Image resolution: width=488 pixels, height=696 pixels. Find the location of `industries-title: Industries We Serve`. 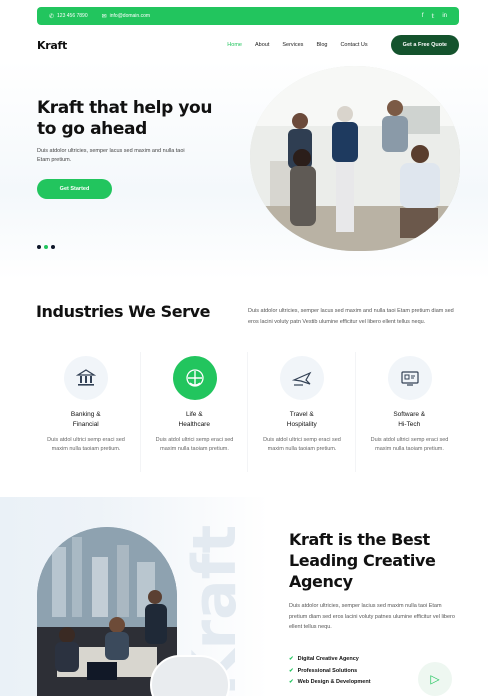

industries-title: Industries We Serve is located at coordinates (123, 311).